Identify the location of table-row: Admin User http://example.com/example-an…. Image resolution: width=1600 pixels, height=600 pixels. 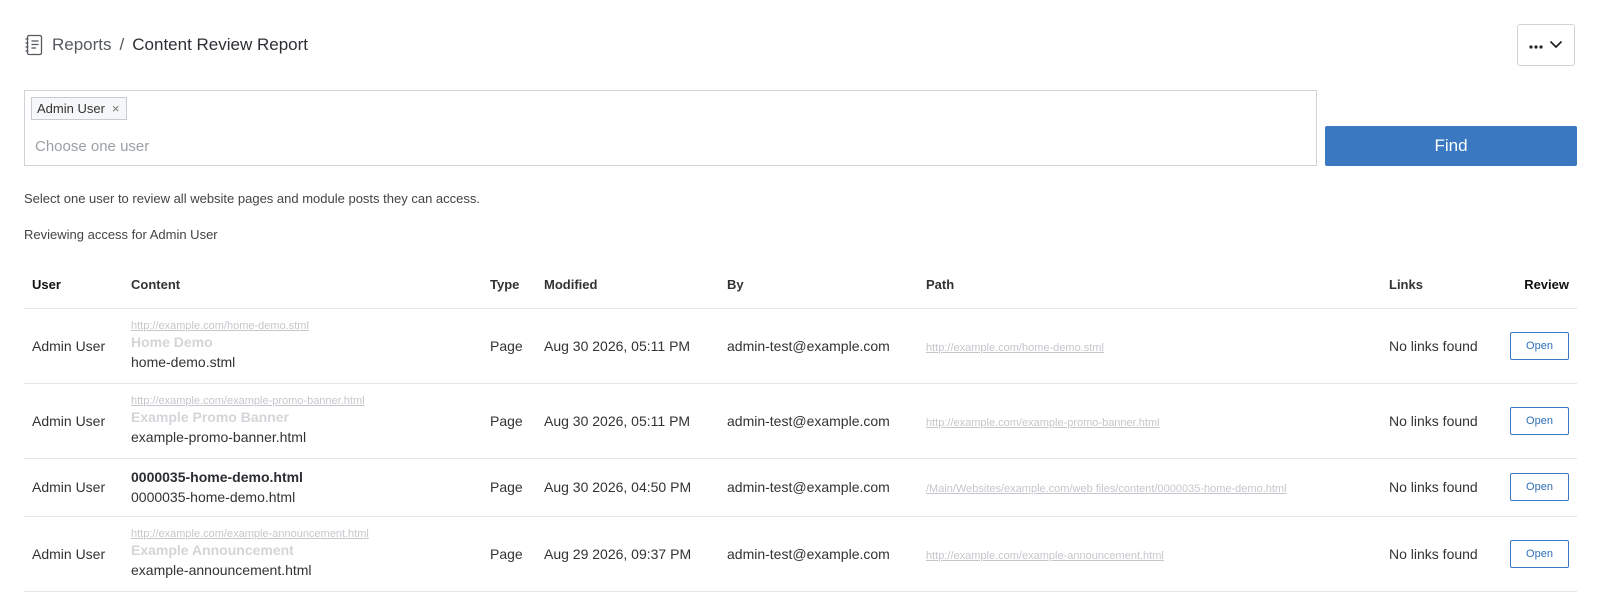
(800, 554).